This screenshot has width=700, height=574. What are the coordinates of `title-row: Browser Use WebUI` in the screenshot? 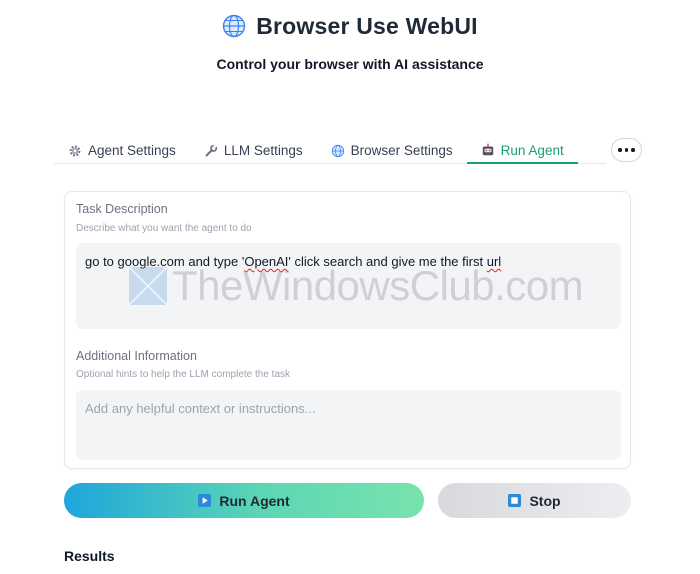 It's located at (350, 26).